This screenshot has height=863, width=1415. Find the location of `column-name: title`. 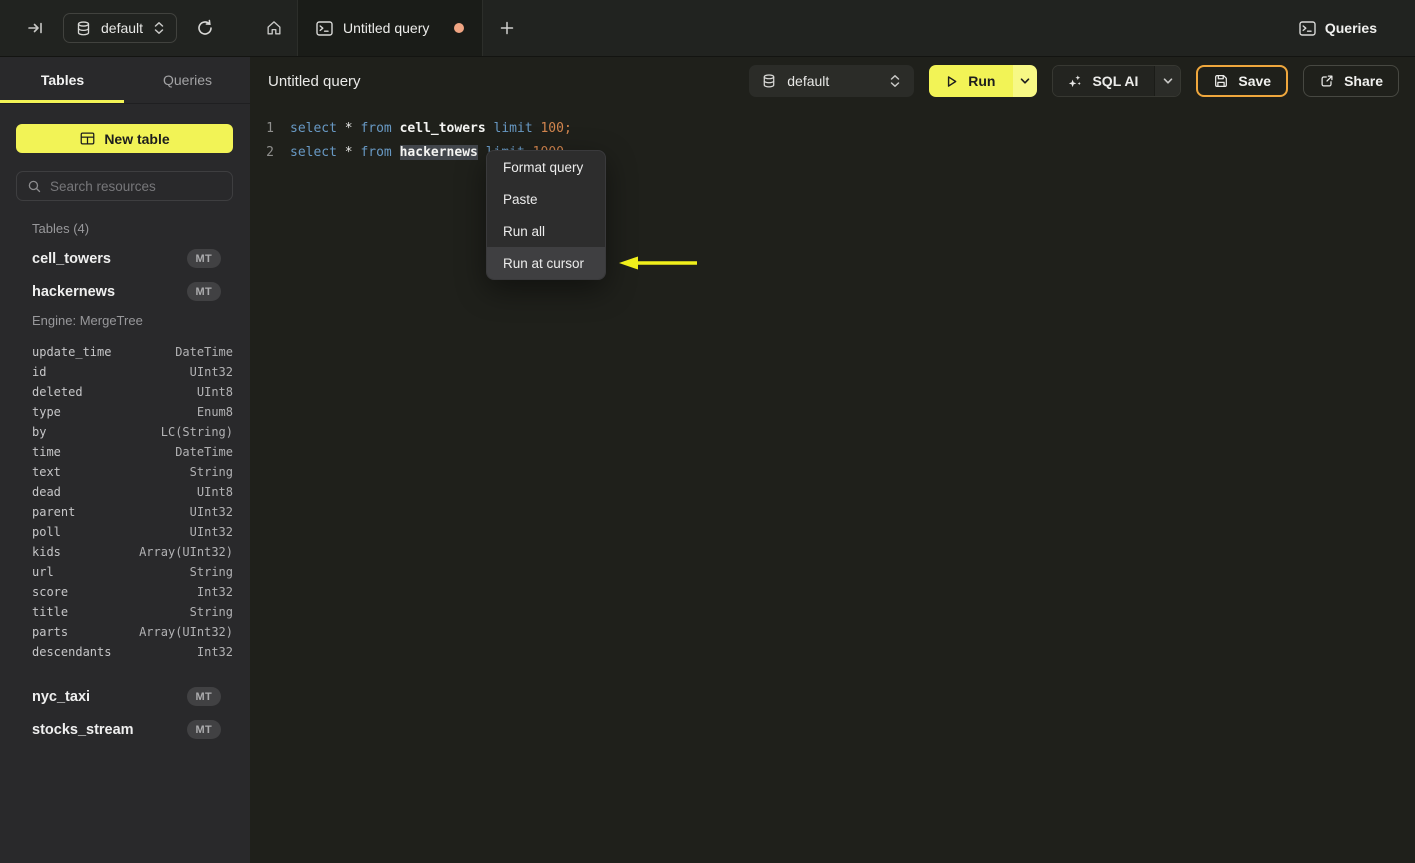

column-name: title is located at coordinates (50, 612).